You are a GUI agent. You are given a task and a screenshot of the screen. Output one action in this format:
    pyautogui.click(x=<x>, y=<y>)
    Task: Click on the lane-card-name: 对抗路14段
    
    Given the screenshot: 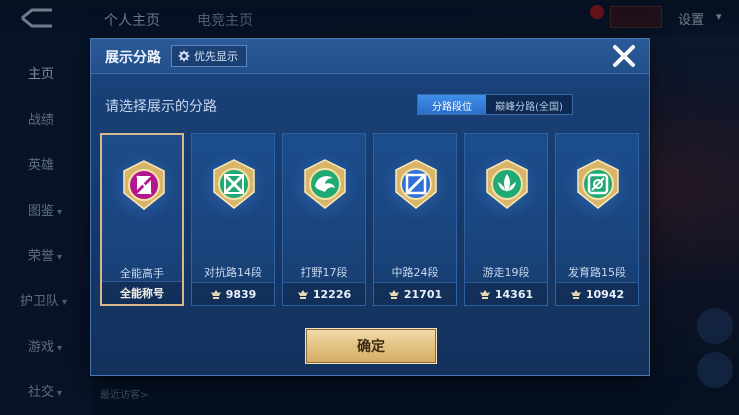 What is the action you would take?
    pyautogui.click(x=233, y=272)
    